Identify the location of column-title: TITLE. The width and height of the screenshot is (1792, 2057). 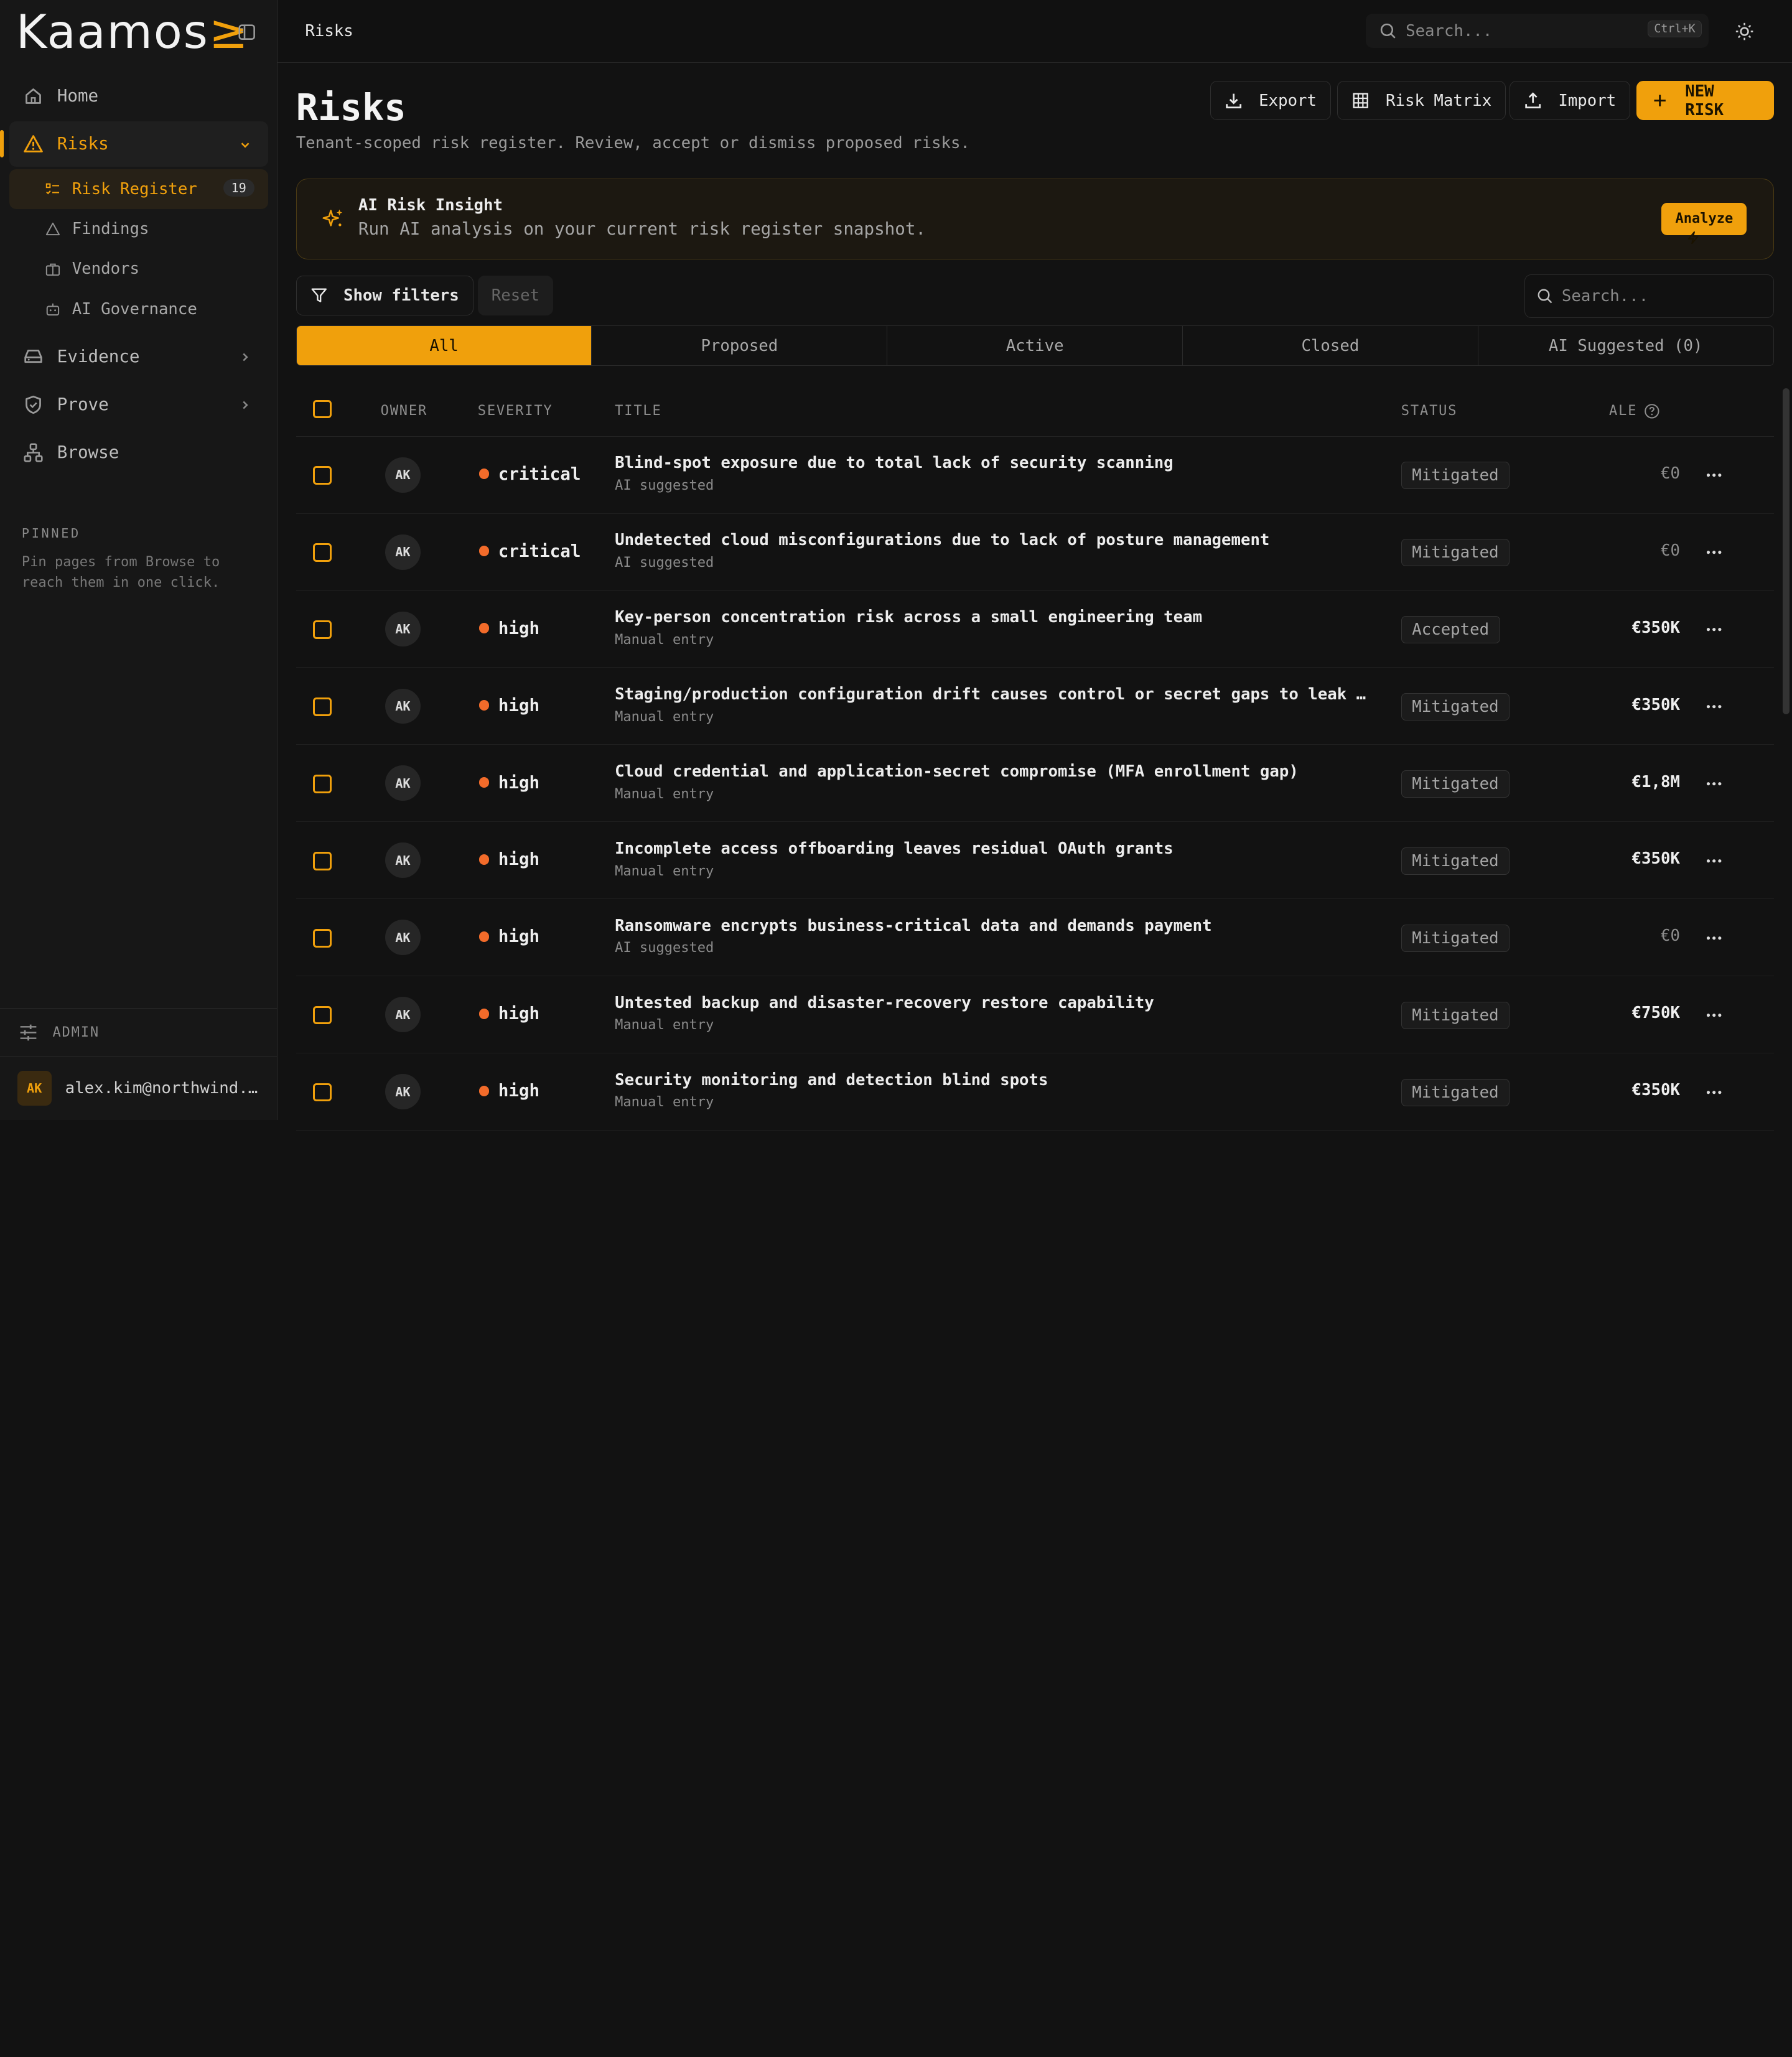
(638, 411).